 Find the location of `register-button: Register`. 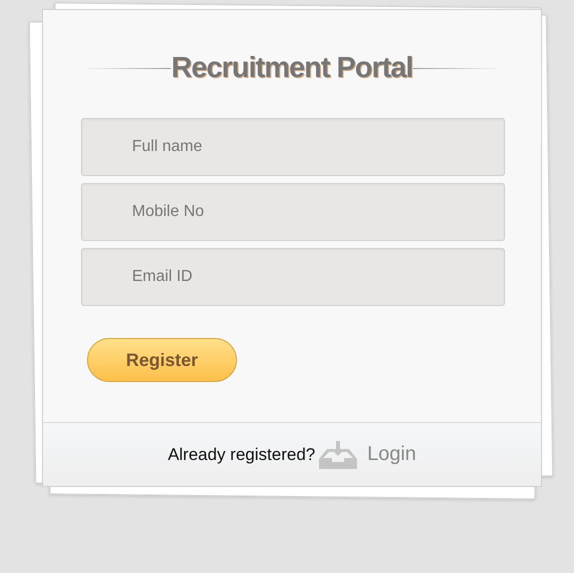

register-button: Register is located at coordinates (162, 360).